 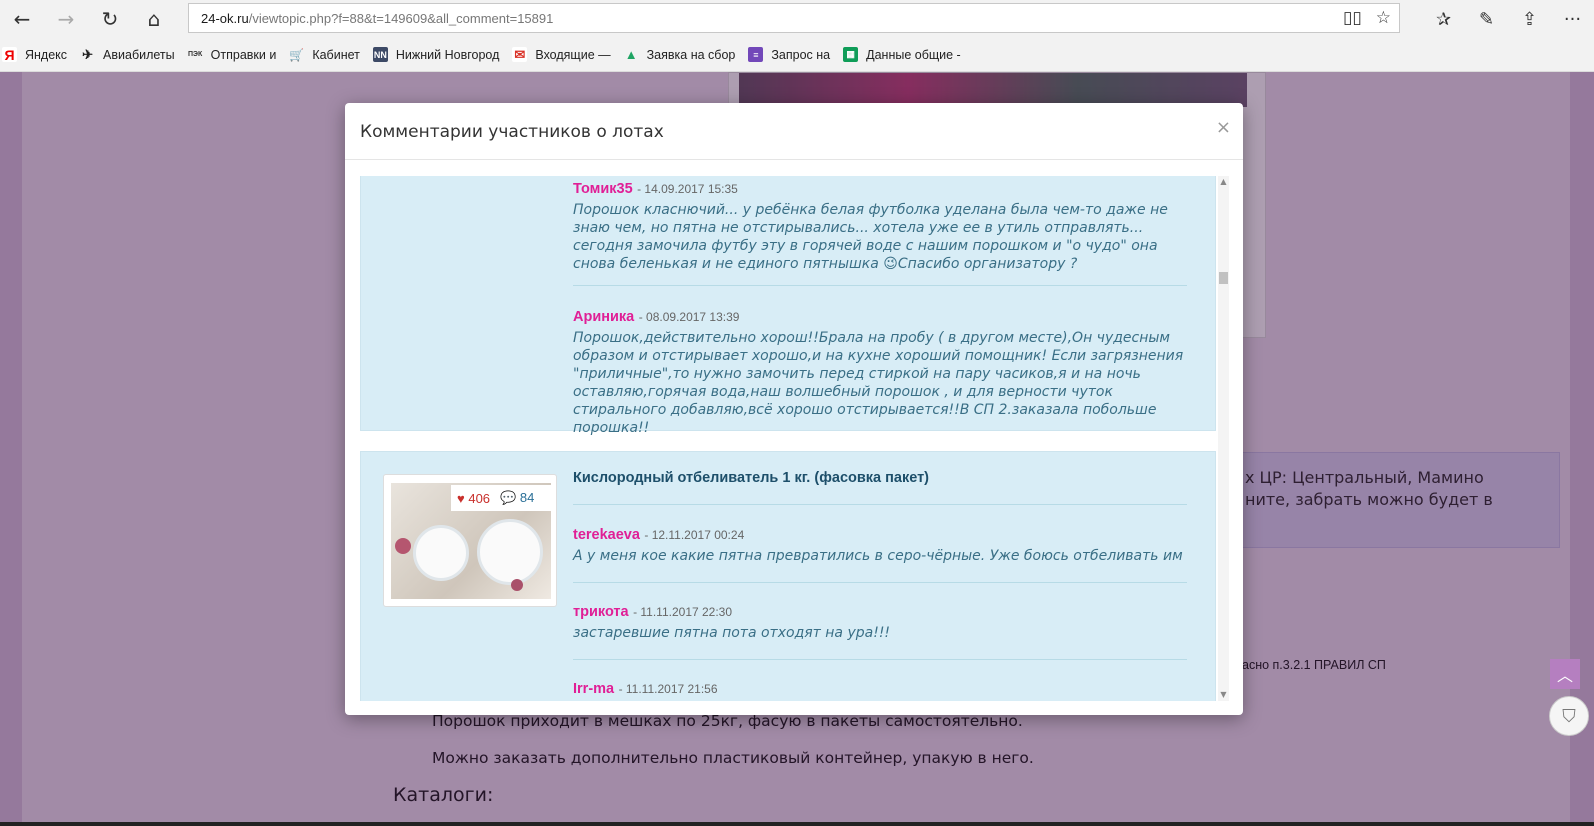 I want to click on scroll-top-button: ︿, so click(x=1565, y=674).